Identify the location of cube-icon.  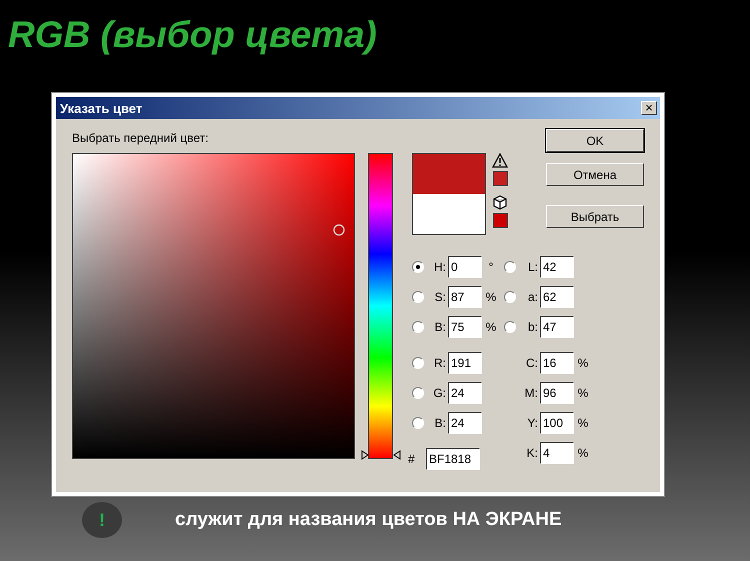
(500, 202).